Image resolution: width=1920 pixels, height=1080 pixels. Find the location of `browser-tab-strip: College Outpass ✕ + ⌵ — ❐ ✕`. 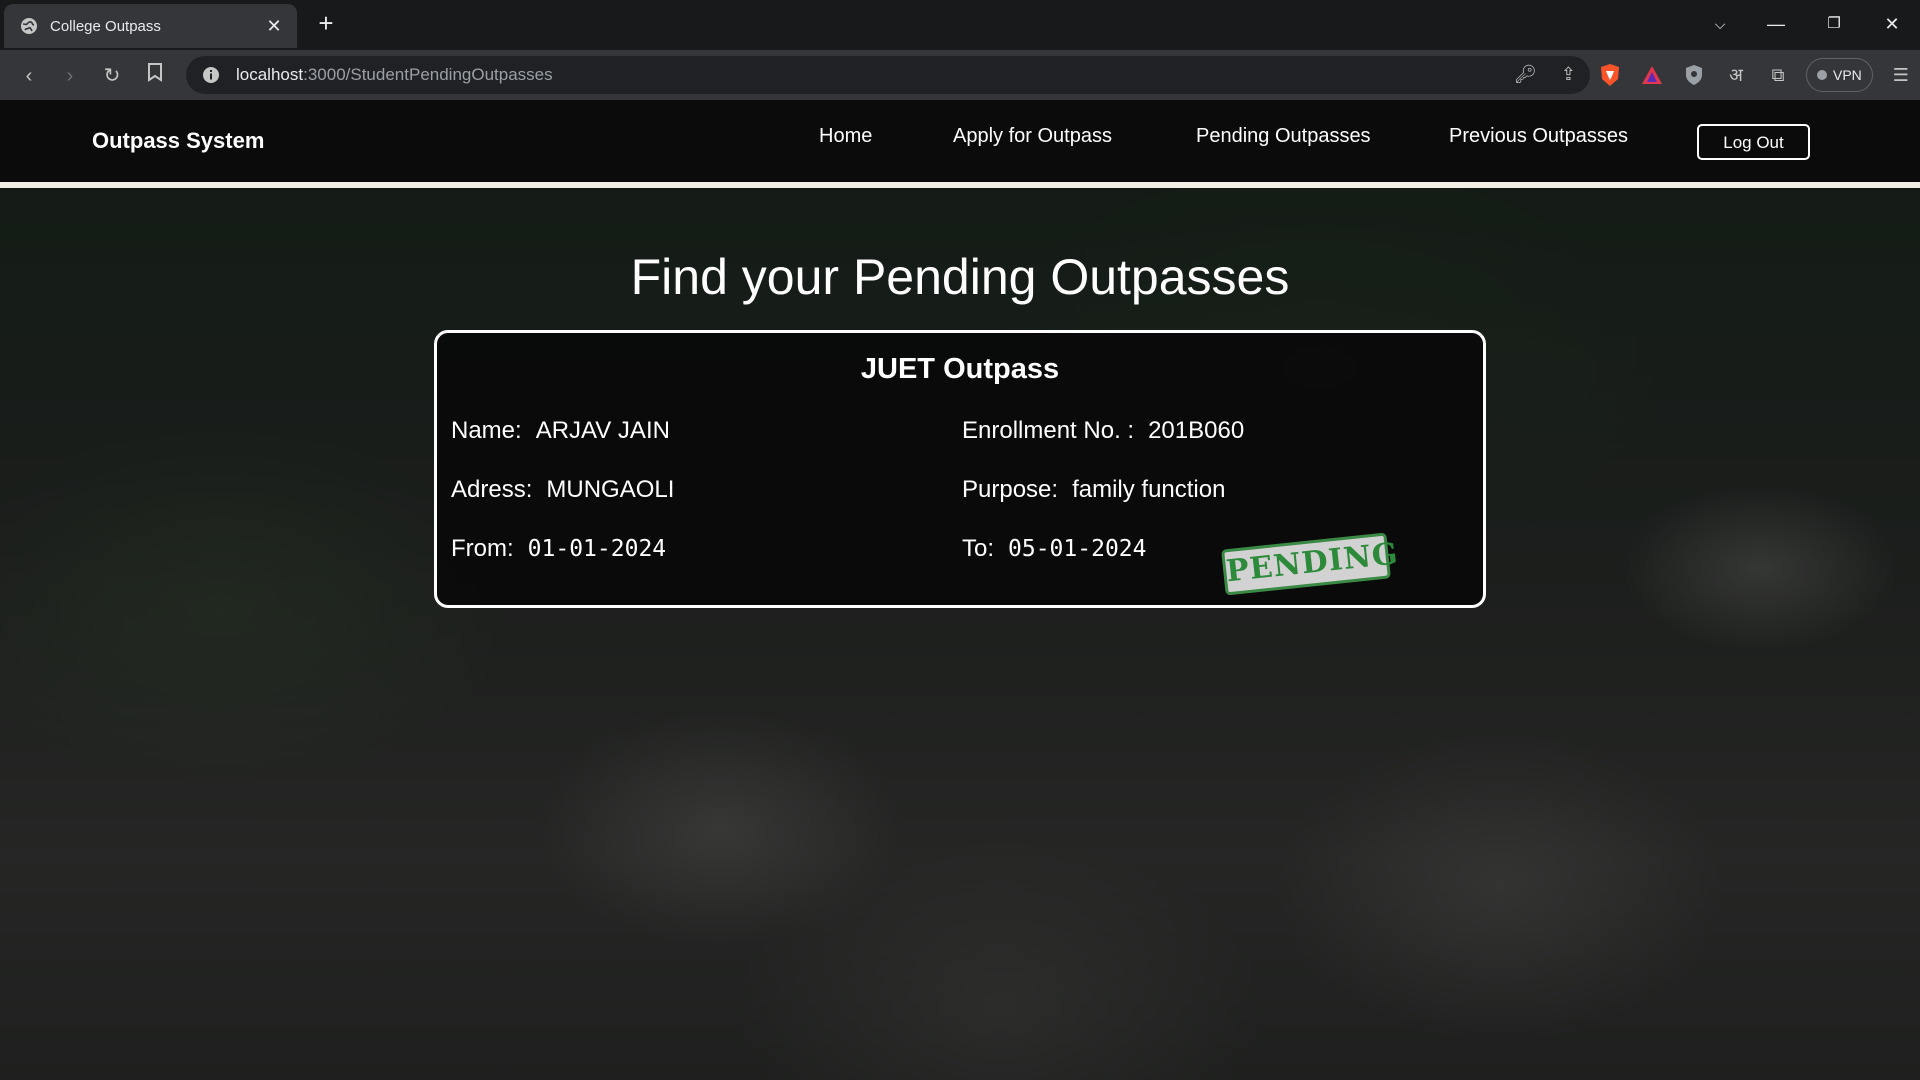

browser-tab-strip: College Outpass ✕ + ⌵ — ❐ ✕ is located at coordinates (960, 25).